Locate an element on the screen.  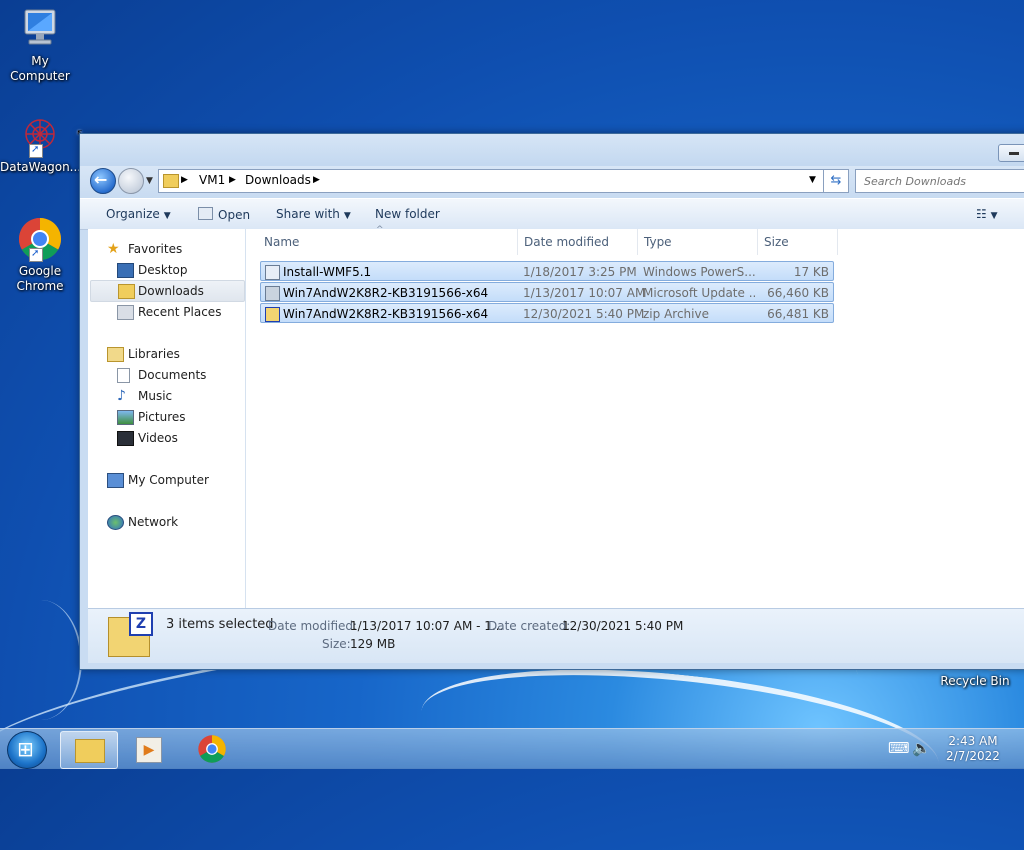
date-modified-label: Date modified: is located at coordinates (313, 626).